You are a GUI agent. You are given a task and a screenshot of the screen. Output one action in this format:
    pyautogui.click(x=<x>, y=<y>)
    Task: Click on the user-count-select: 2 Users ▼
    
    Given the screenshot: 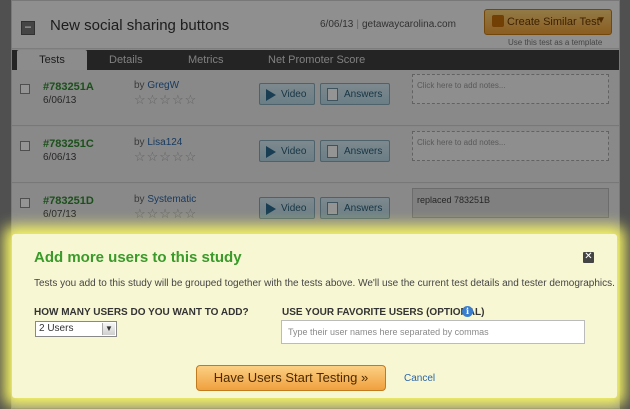 What is the action you would take?
    pyautogui.click(x=76, y=329)
    